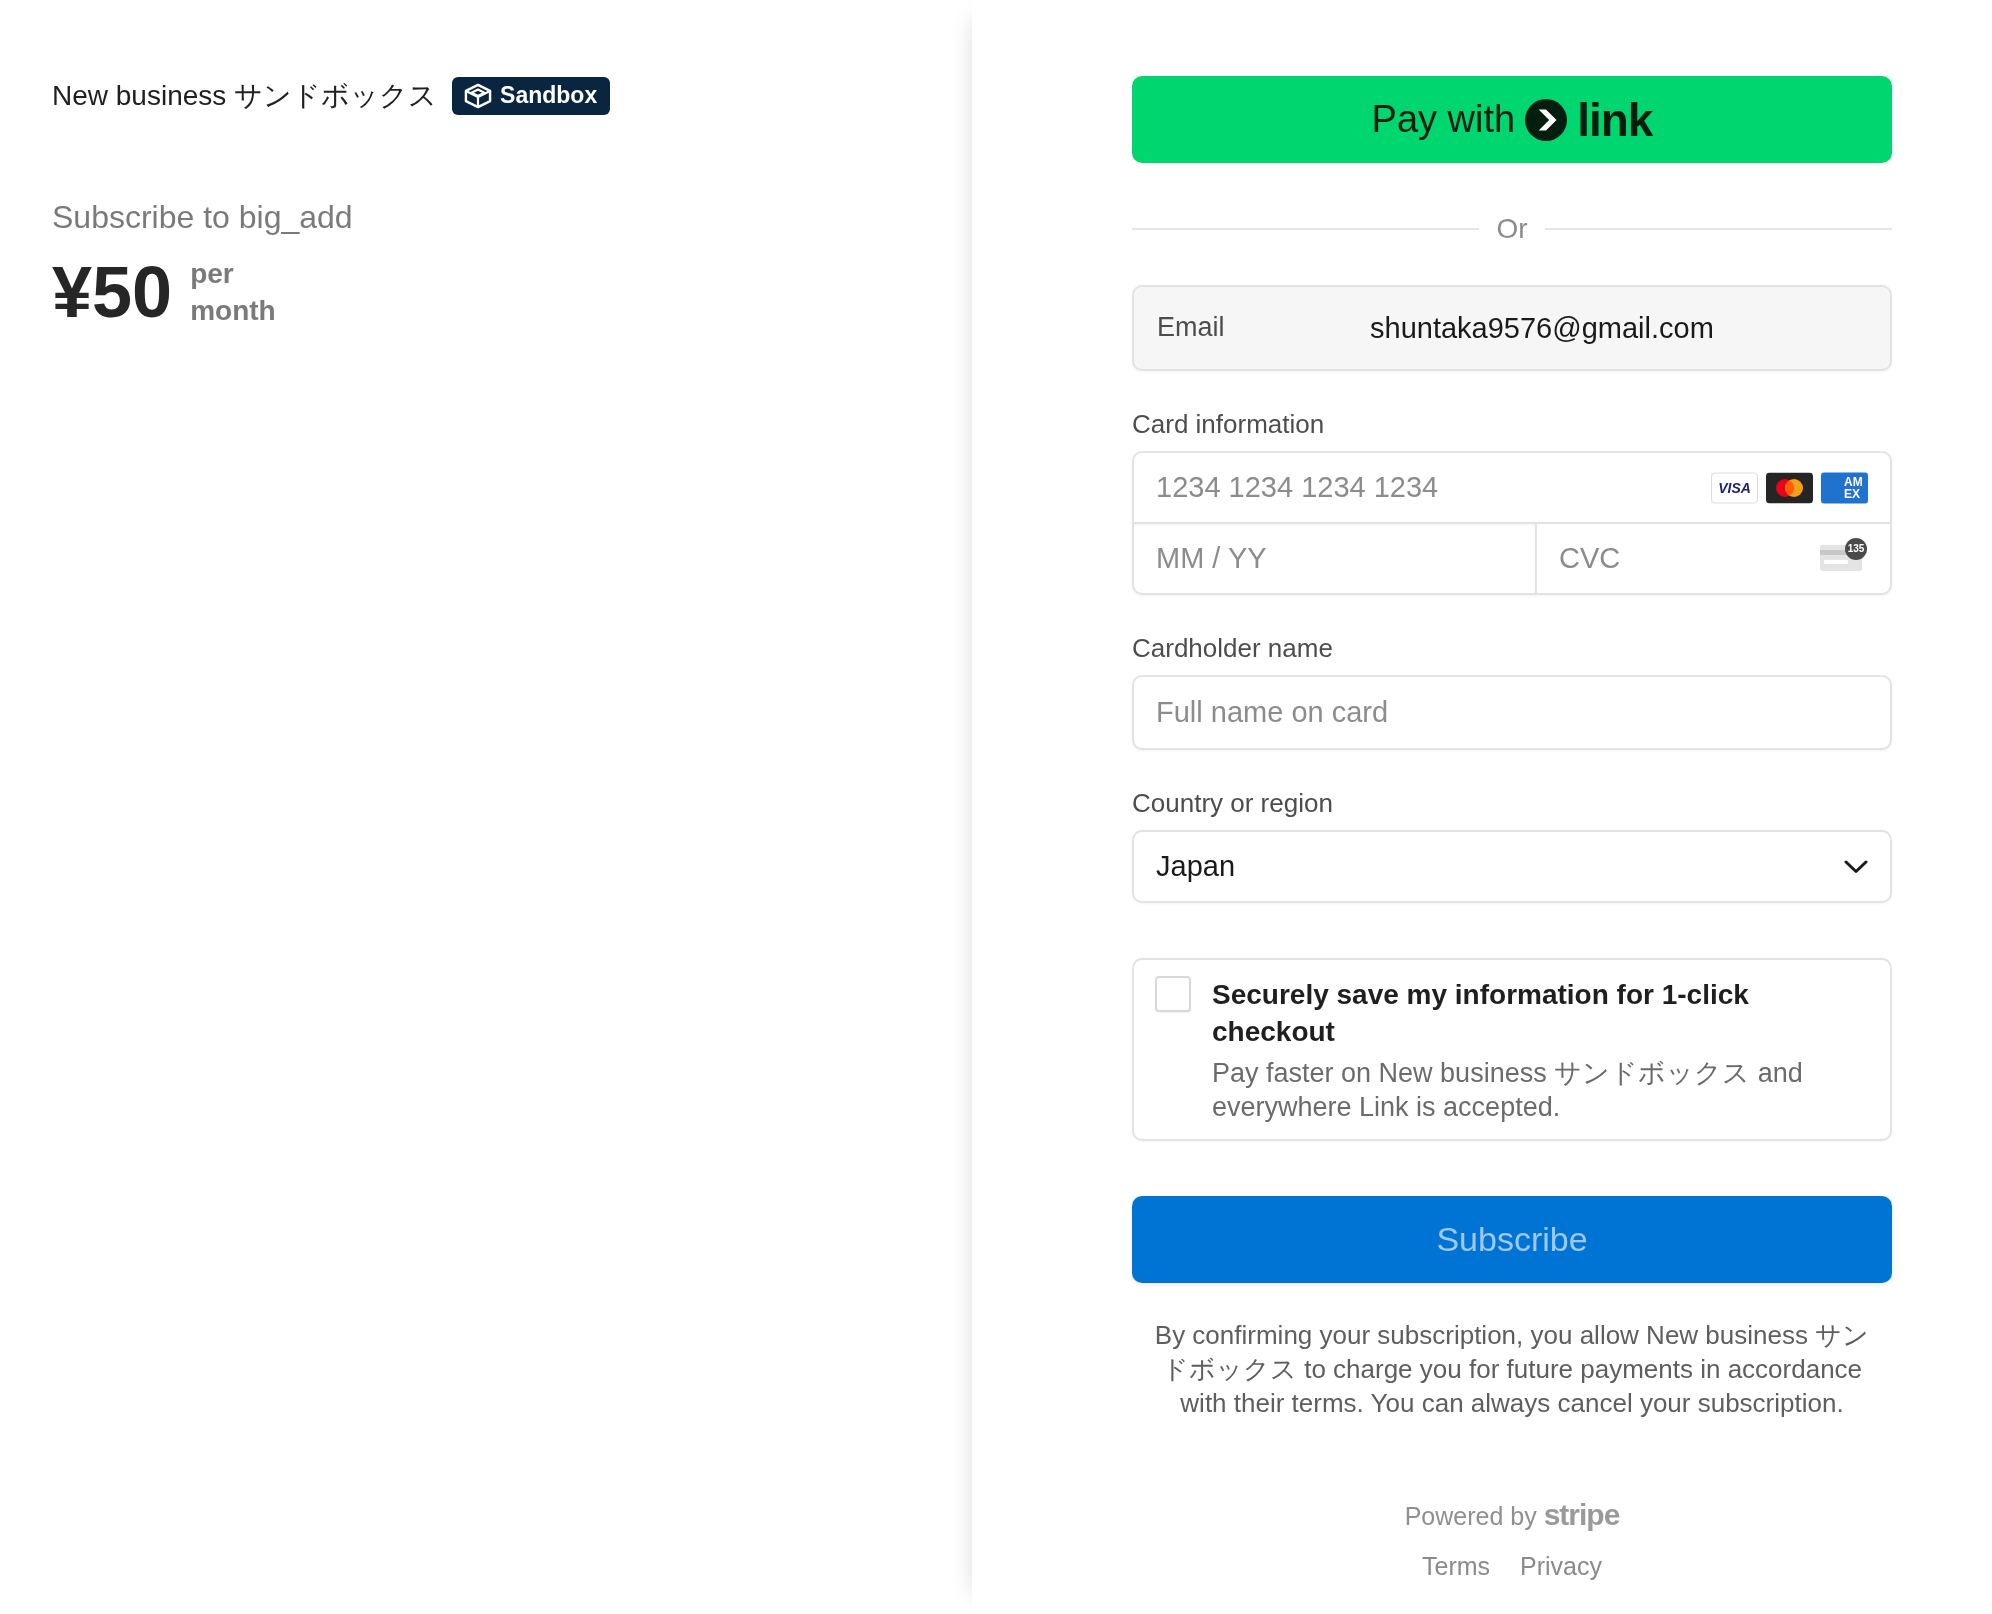  What do you see at coordinates (1334, 558) in the screenshot?
I see `expiry-field: MM / YY` at bounding box center [1334, 558].